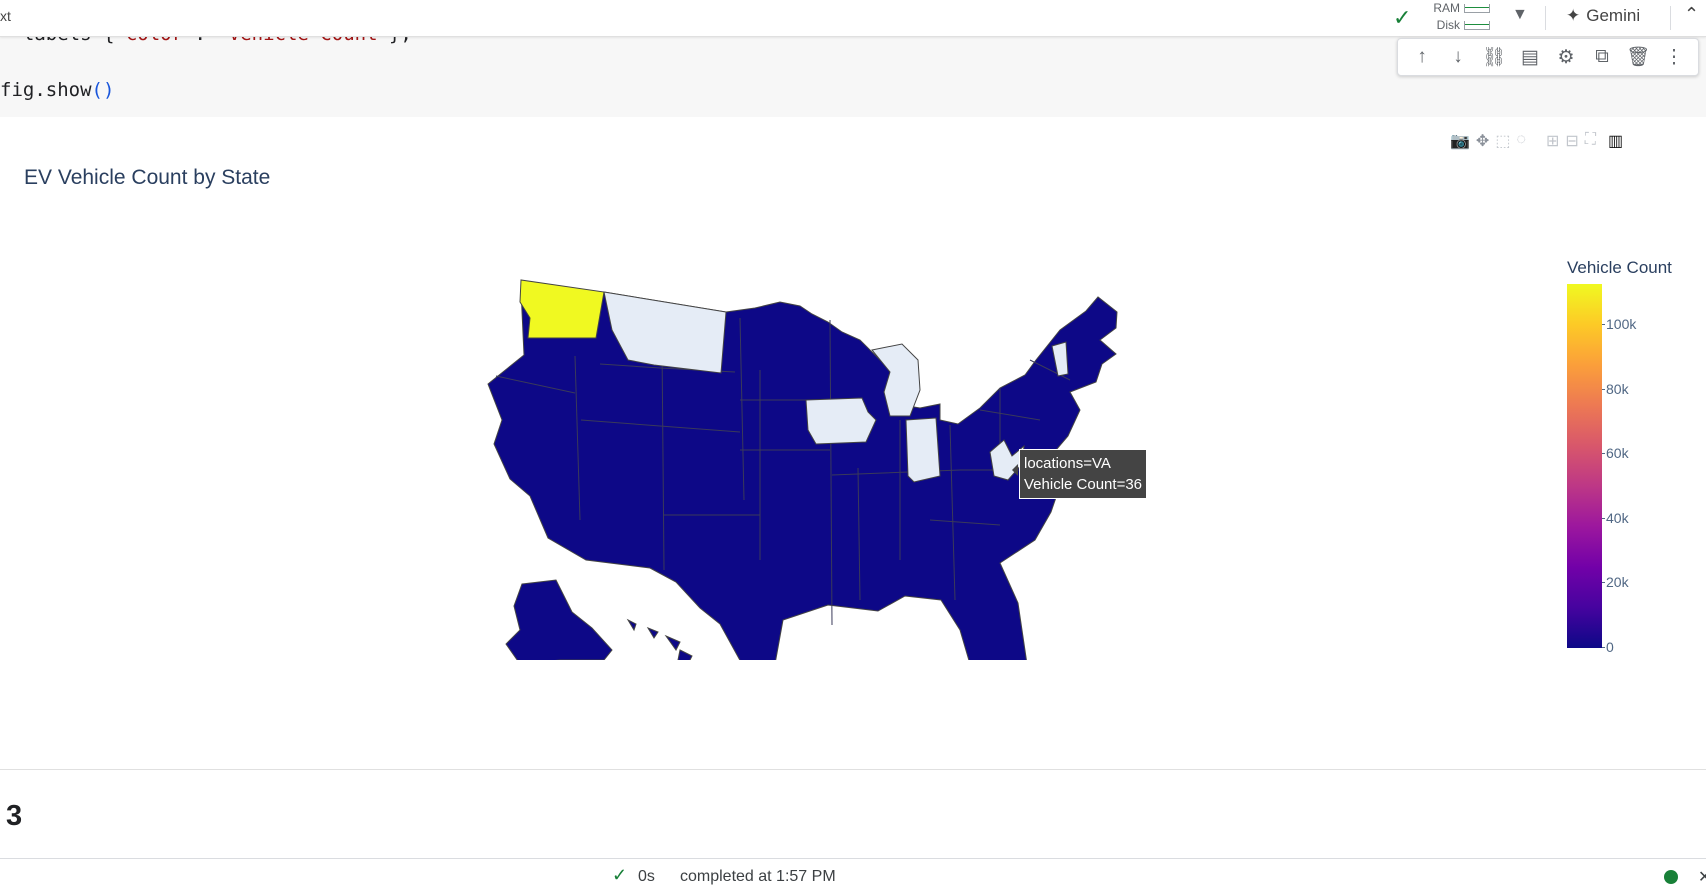 This screenshot has height=895, width=1706. I want to click on toolbar-divider, so click(1545, 18).